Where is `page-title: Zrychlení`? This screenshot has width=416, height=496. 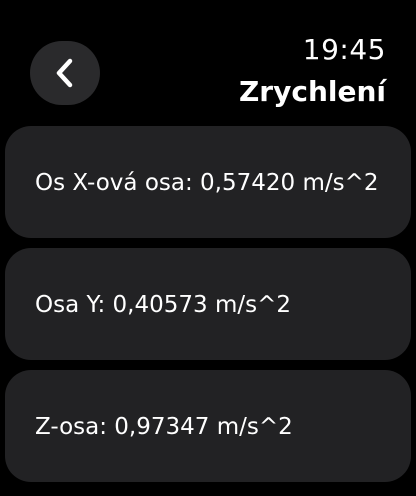
page-title: Zrychlení is located at coordinates (312, 91).